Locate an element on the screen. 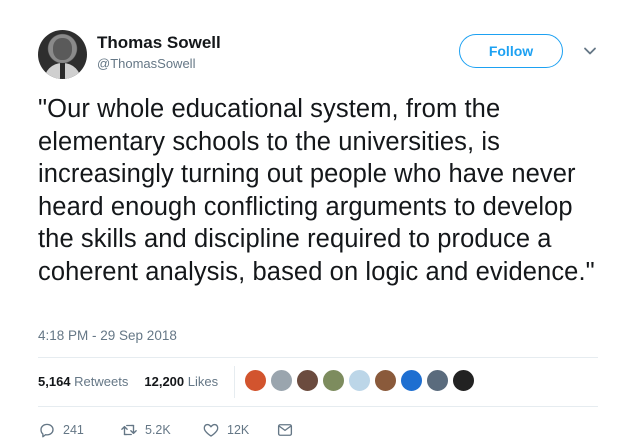  likes-label: Likes is located at coordinates (203, 381).